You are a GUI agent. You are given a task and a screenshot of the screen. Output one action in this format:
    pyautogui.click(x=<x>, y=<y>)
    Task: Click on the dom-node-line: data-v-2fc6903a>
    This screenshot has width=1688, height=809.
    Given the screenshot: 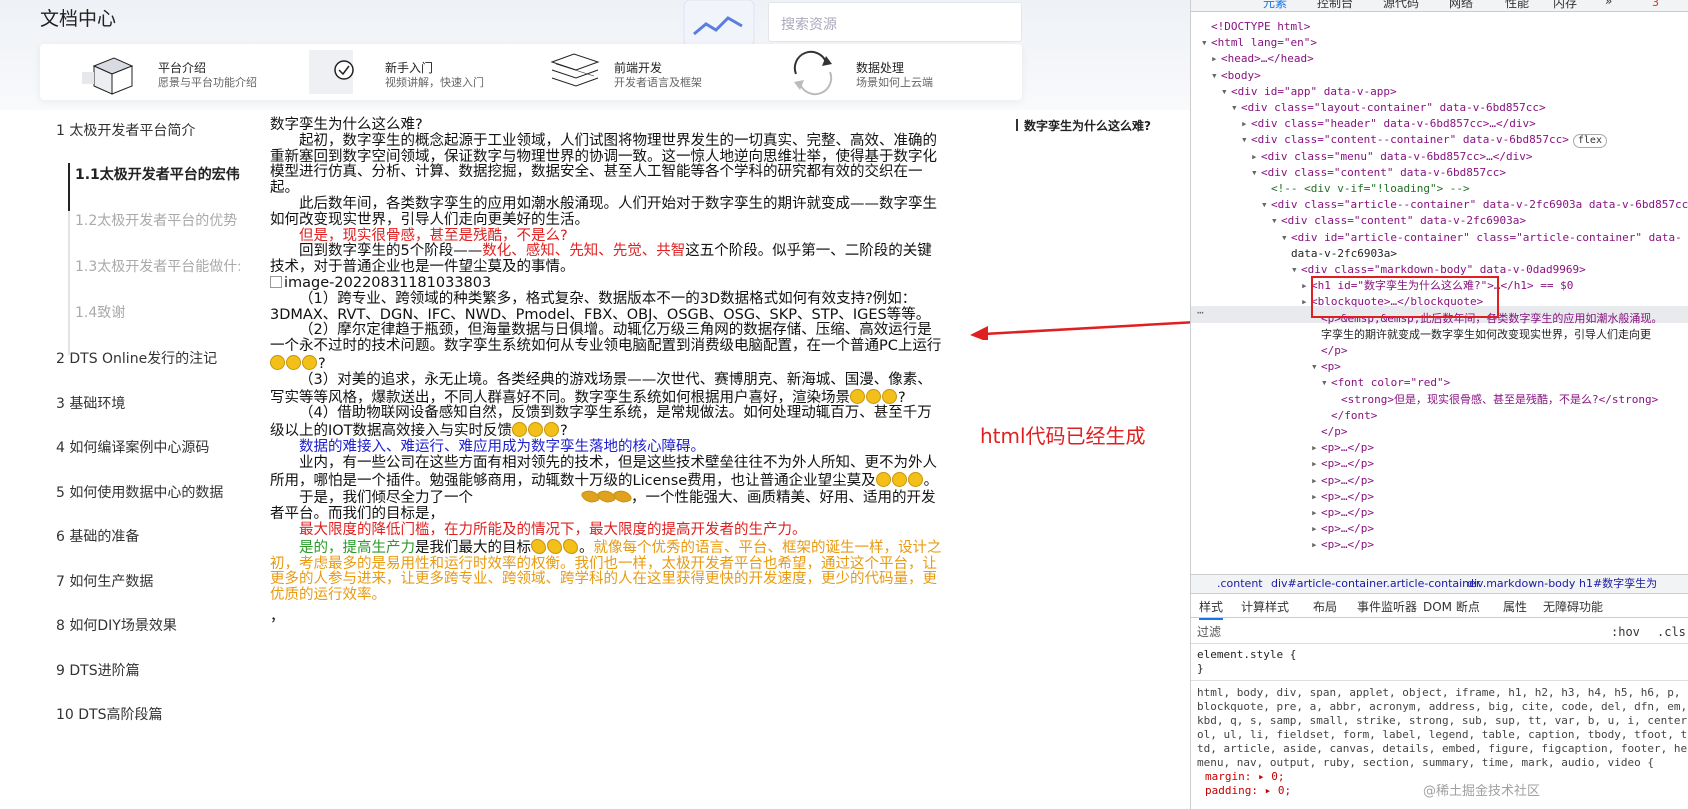 What is the action you would take?
    pyautogui.click(x=1339, y=253)
    